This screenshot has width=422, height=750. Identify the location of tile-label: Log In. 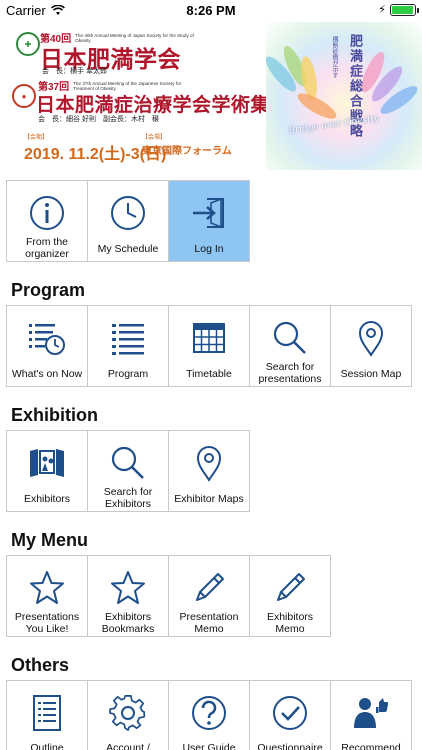
(209, 249).